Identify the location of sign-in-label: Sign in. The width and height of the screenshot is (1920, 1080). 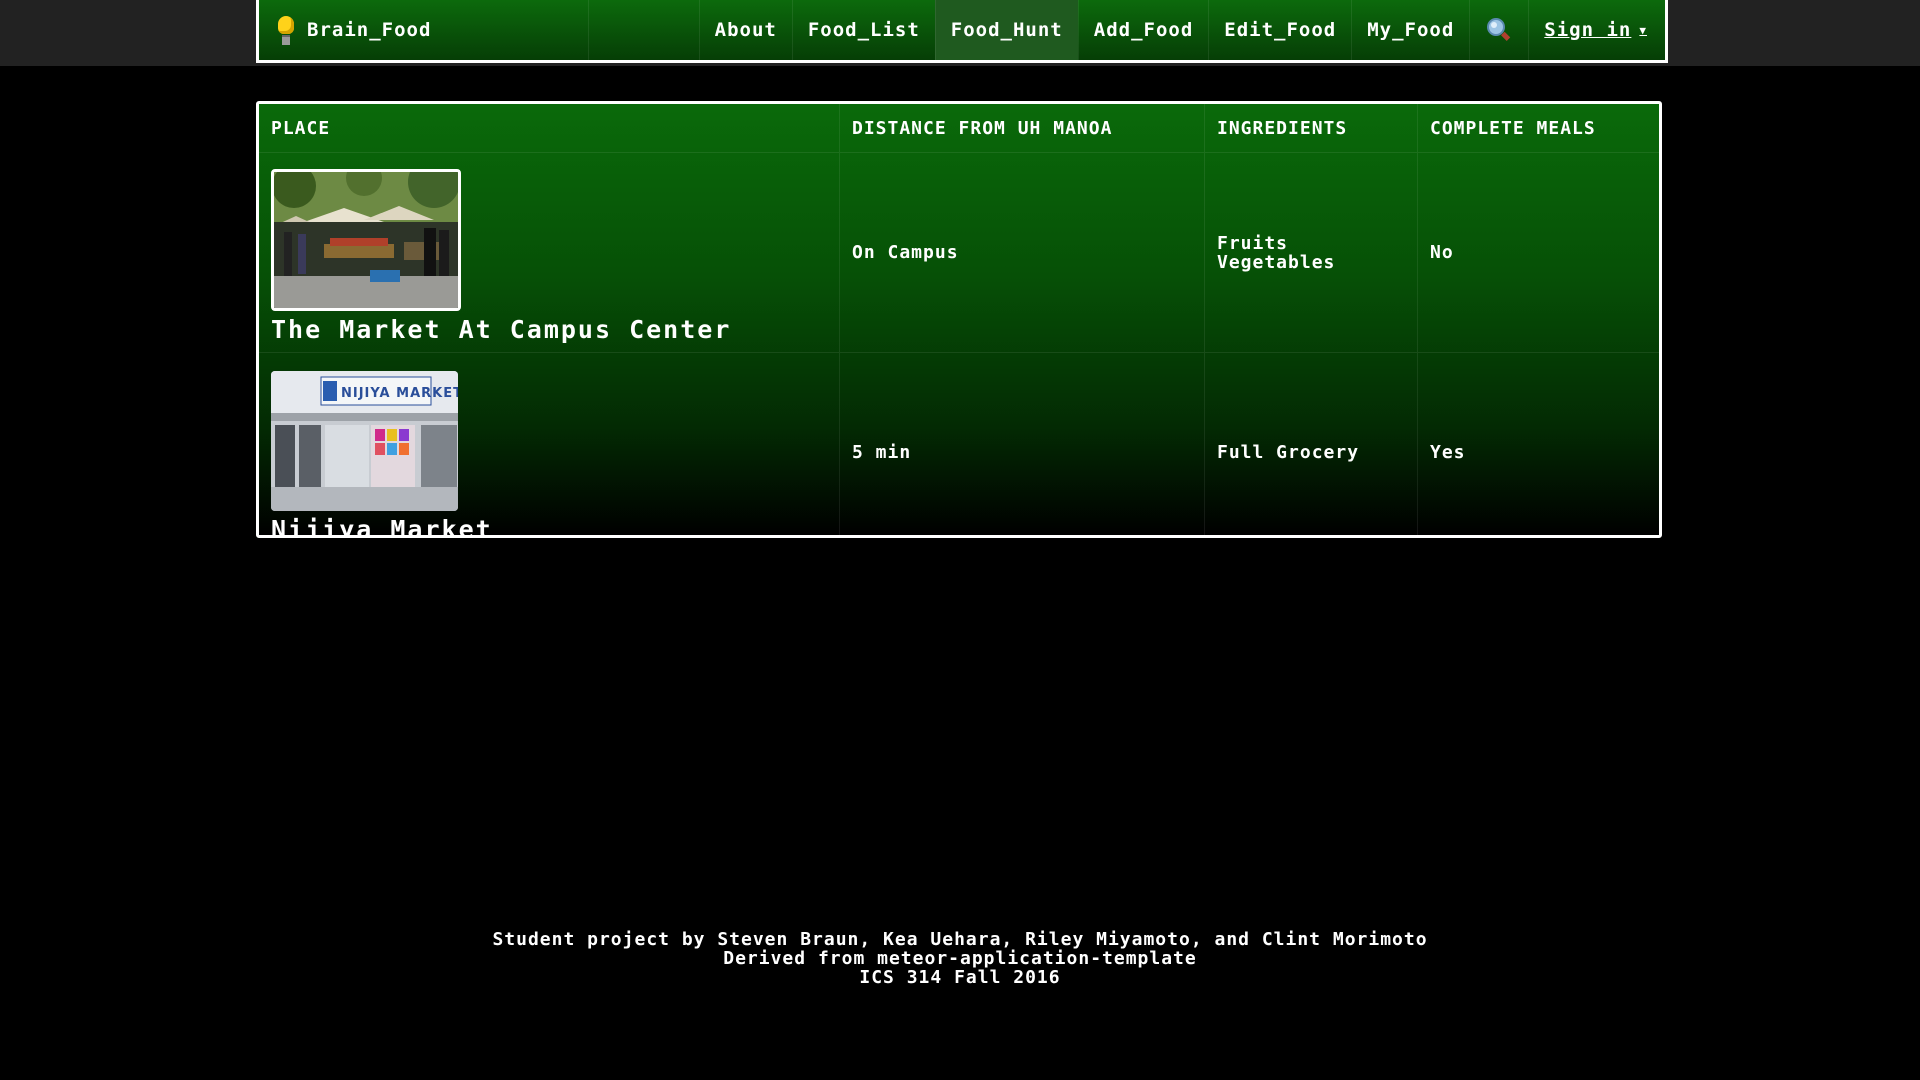
(1588, 30).